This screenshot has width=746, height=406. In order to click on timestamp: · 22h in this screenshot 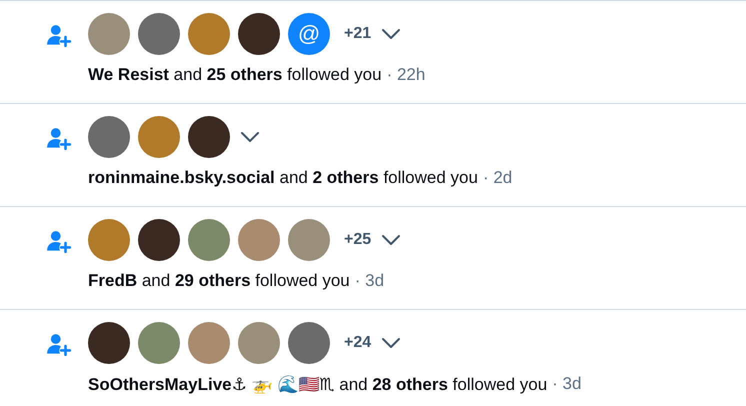, I will do `click(406, 75)`.